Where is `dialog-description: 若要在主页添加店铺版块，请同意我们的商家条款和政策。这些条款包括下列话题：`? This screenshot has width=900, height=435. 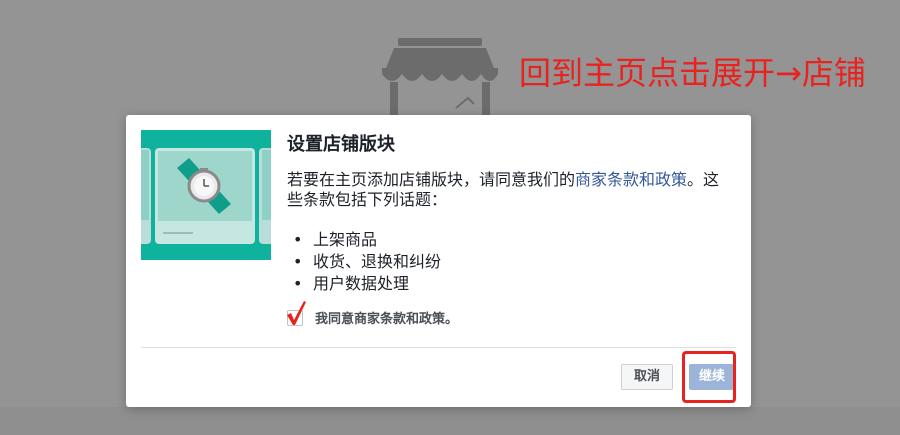
dialog-description: 若要在主页添加店铺版块，请同意我们的商家条款和政策。这些条款包括下列话题： is located at coordinates (507, 190).